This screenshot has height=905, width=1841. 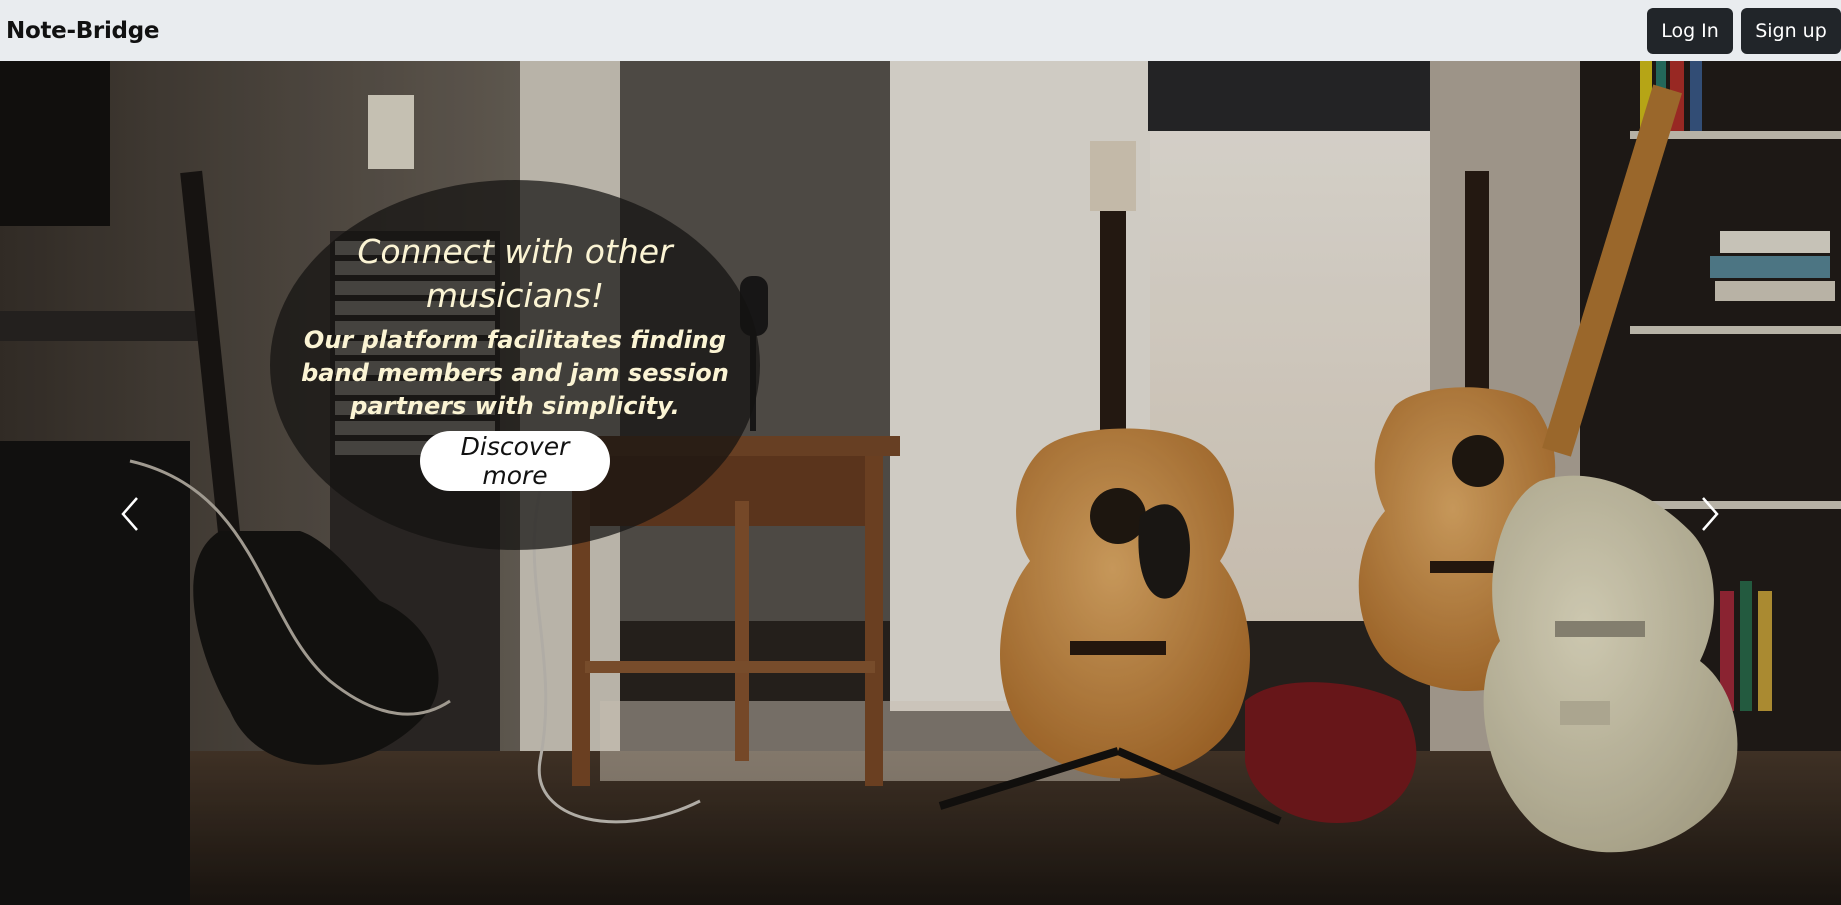 What do you see at coordinates (515, 273) in the screenshot?
I see `hero-title: Connect with other musicians!` at bounding box center [515, 273].